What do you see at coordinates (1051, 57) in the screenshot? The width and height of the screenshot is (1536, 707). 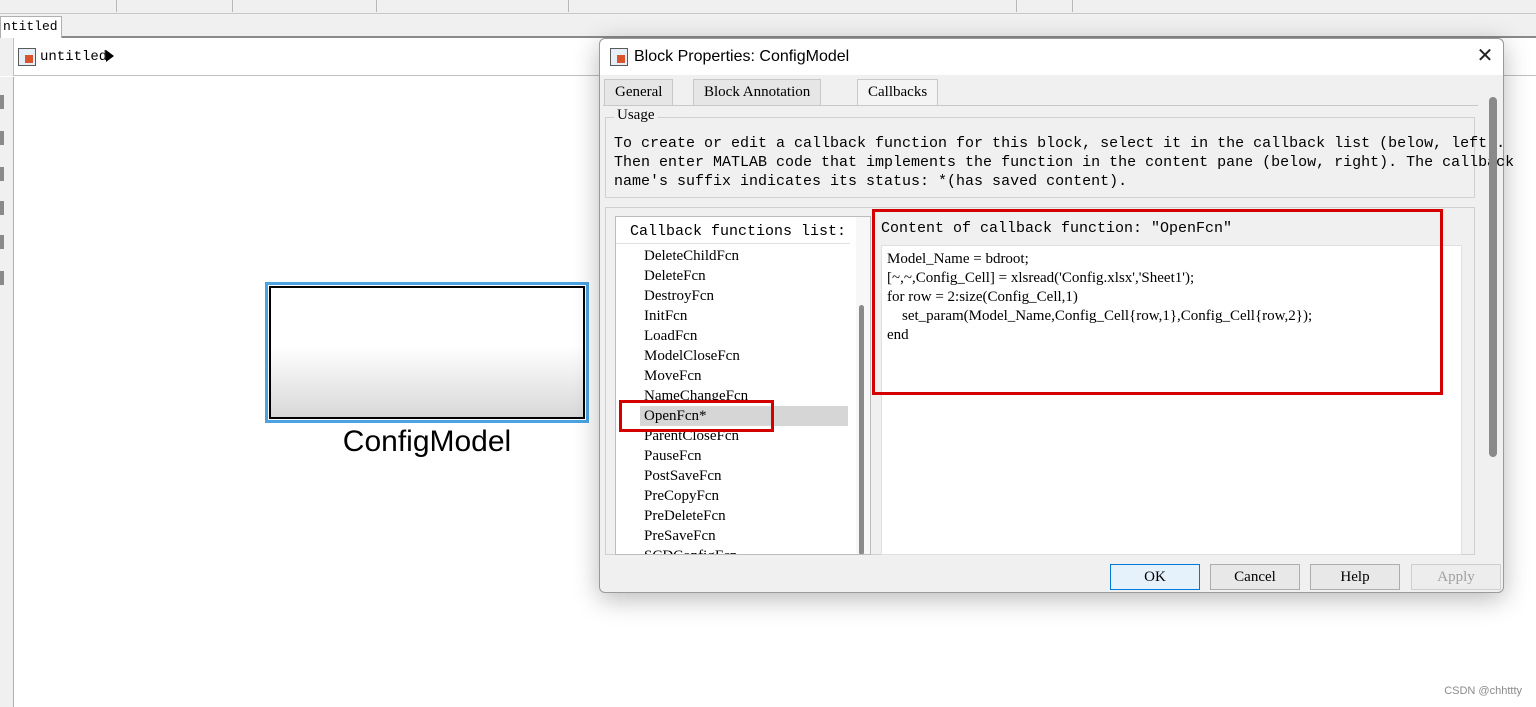 I see `dialog-titlebar: Block Properties: ConfigModel ✕` at bounding box center [1051, 57].